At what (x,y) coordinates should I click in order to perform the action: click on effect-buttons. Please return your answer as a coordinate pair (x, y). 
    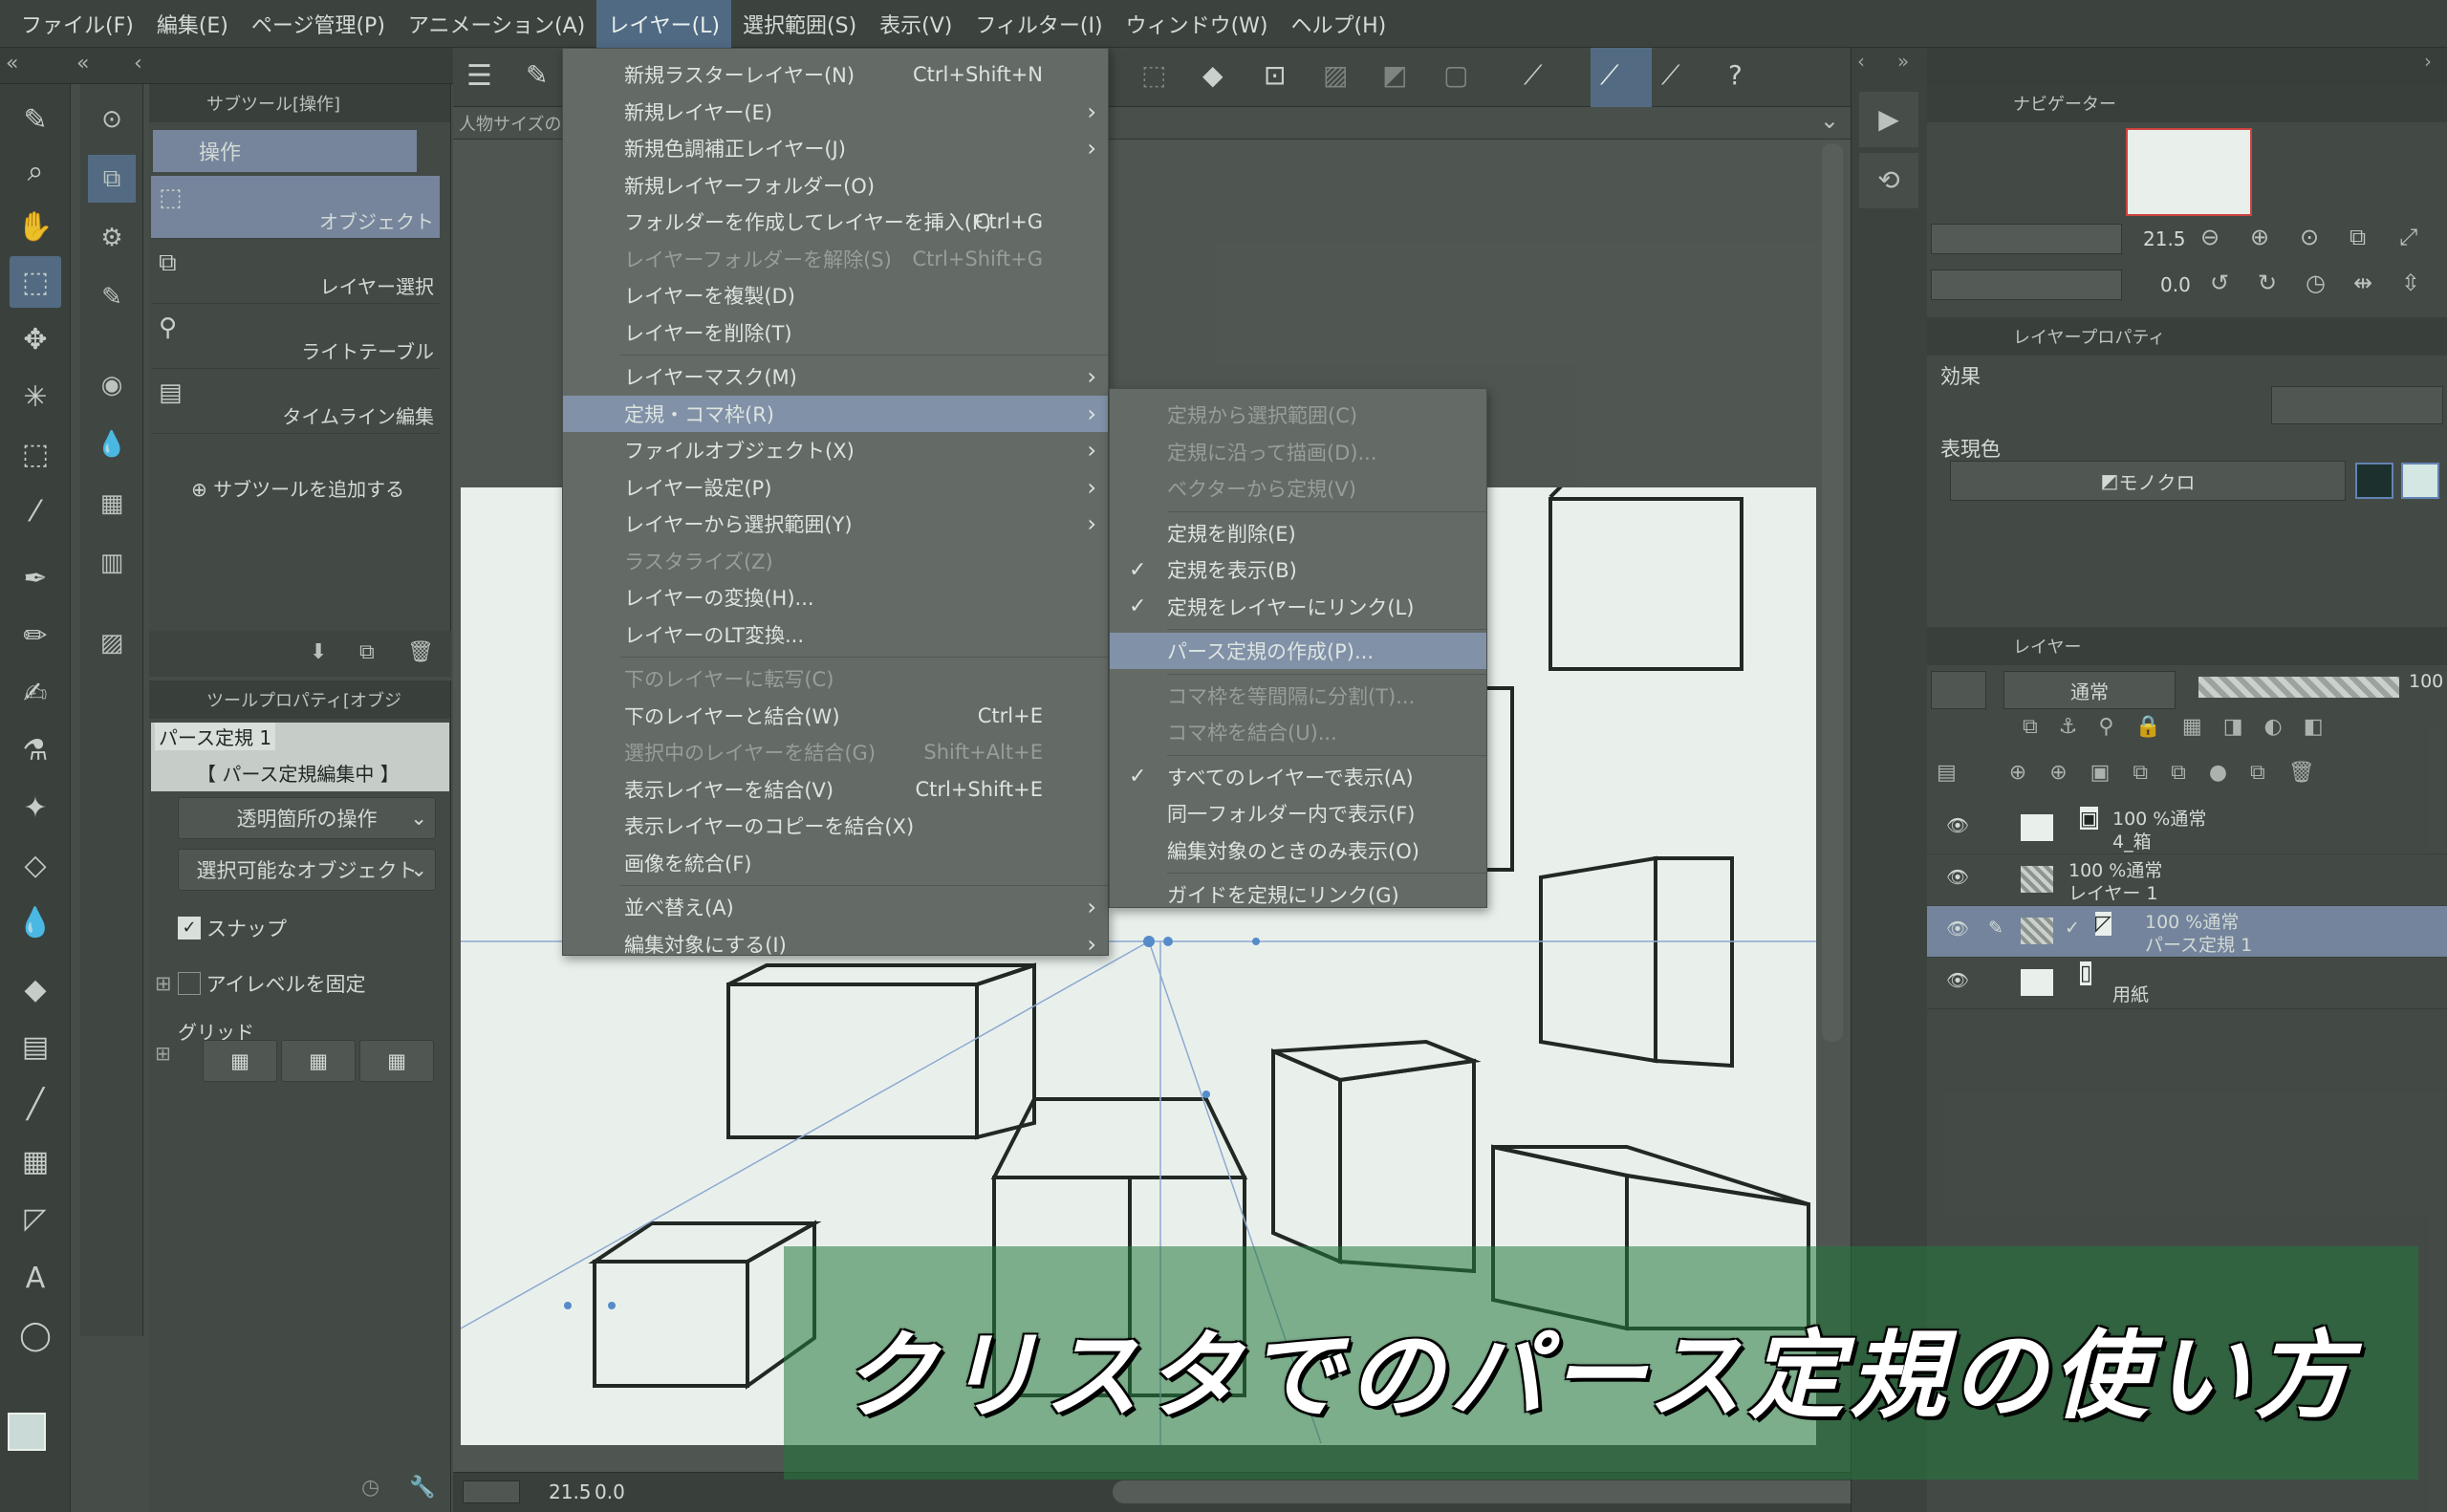
    Looking at the image, I should click on (2357, 405).